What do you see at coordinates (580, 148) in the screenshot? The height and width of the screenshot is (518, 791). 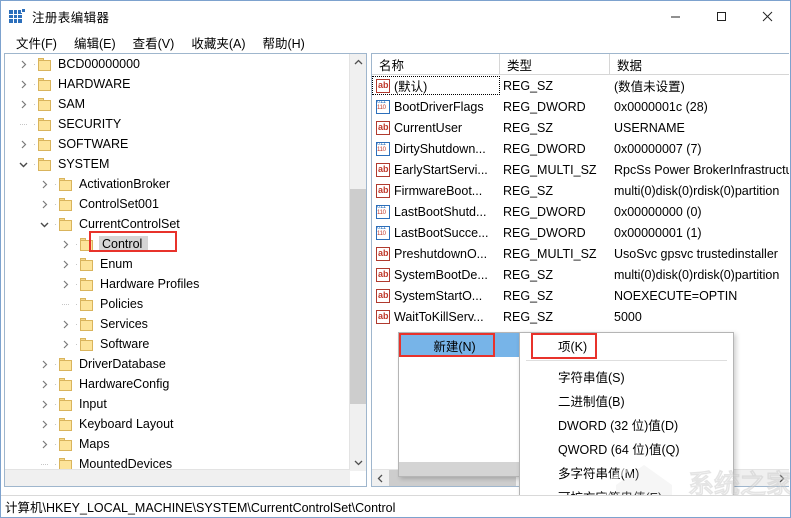 I see `table-row: DirtyShutdown... REG_DWORD 0x00000007 (7)` at bounding box center [580, 148].